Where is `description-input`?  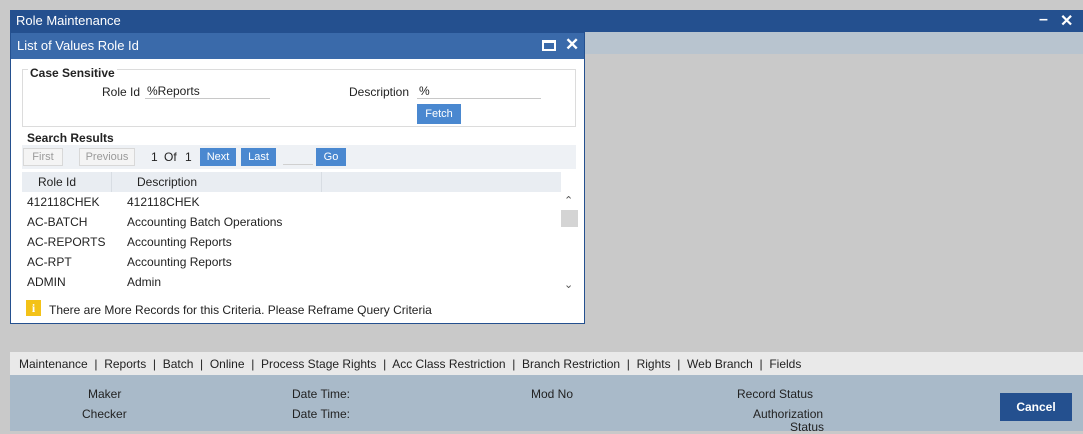 description-input is located at coordinates (479, 91).